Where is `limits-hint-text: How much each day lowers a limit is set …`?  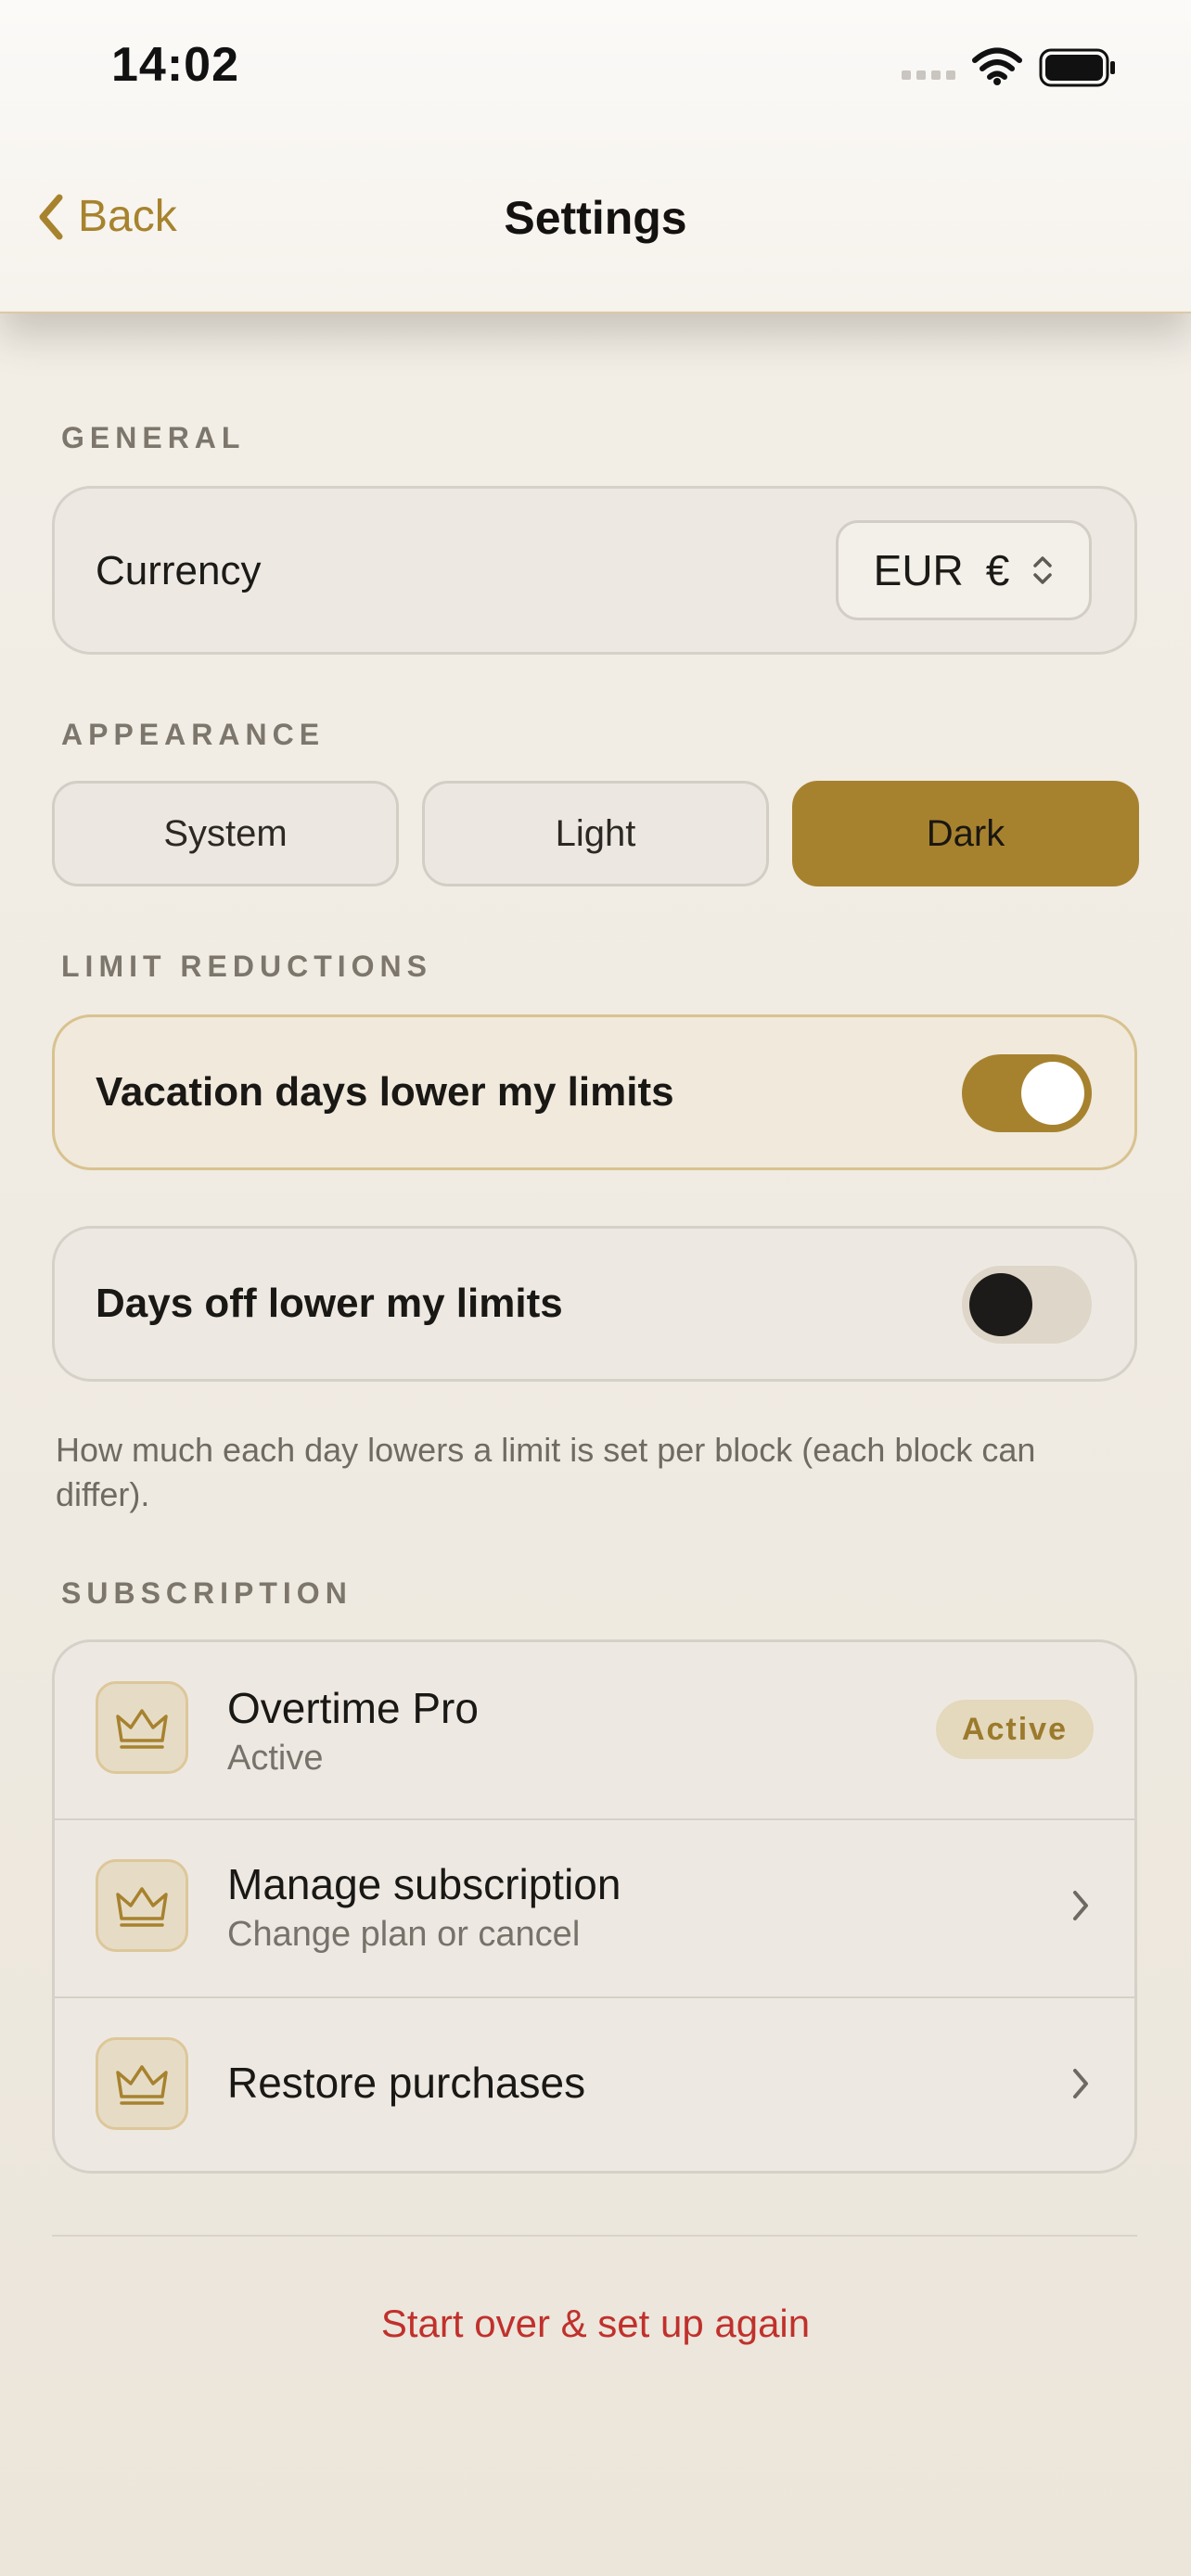 limits-hint-text: How much each day lowers a limit is set … is located at coordinates (546, 1472).